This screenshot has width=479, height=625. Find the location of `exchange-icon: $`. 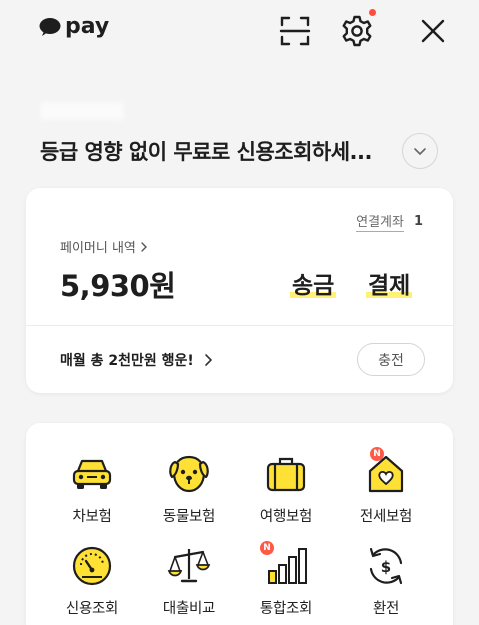

exchange-icon: $ is located at coordinates (386, 566).